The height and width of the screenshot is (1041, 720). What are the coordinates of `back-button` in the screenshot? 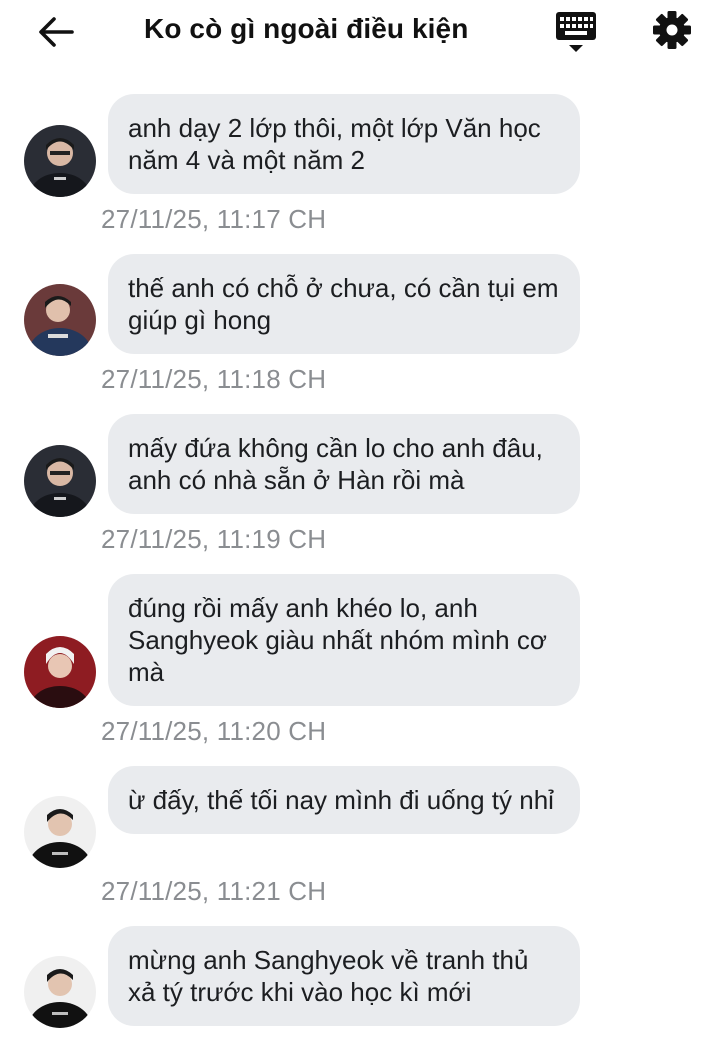 It's located at (56, 32).